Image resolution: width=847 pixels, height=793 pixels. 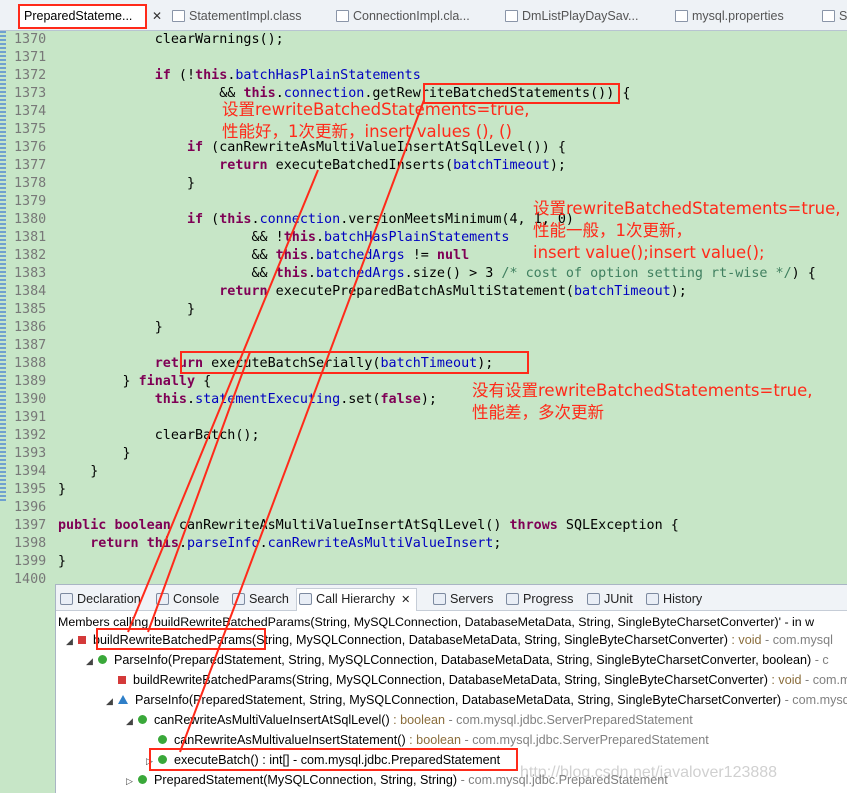 I want to click on highlight-box-buildrewrite, so click(x=181, y=639).